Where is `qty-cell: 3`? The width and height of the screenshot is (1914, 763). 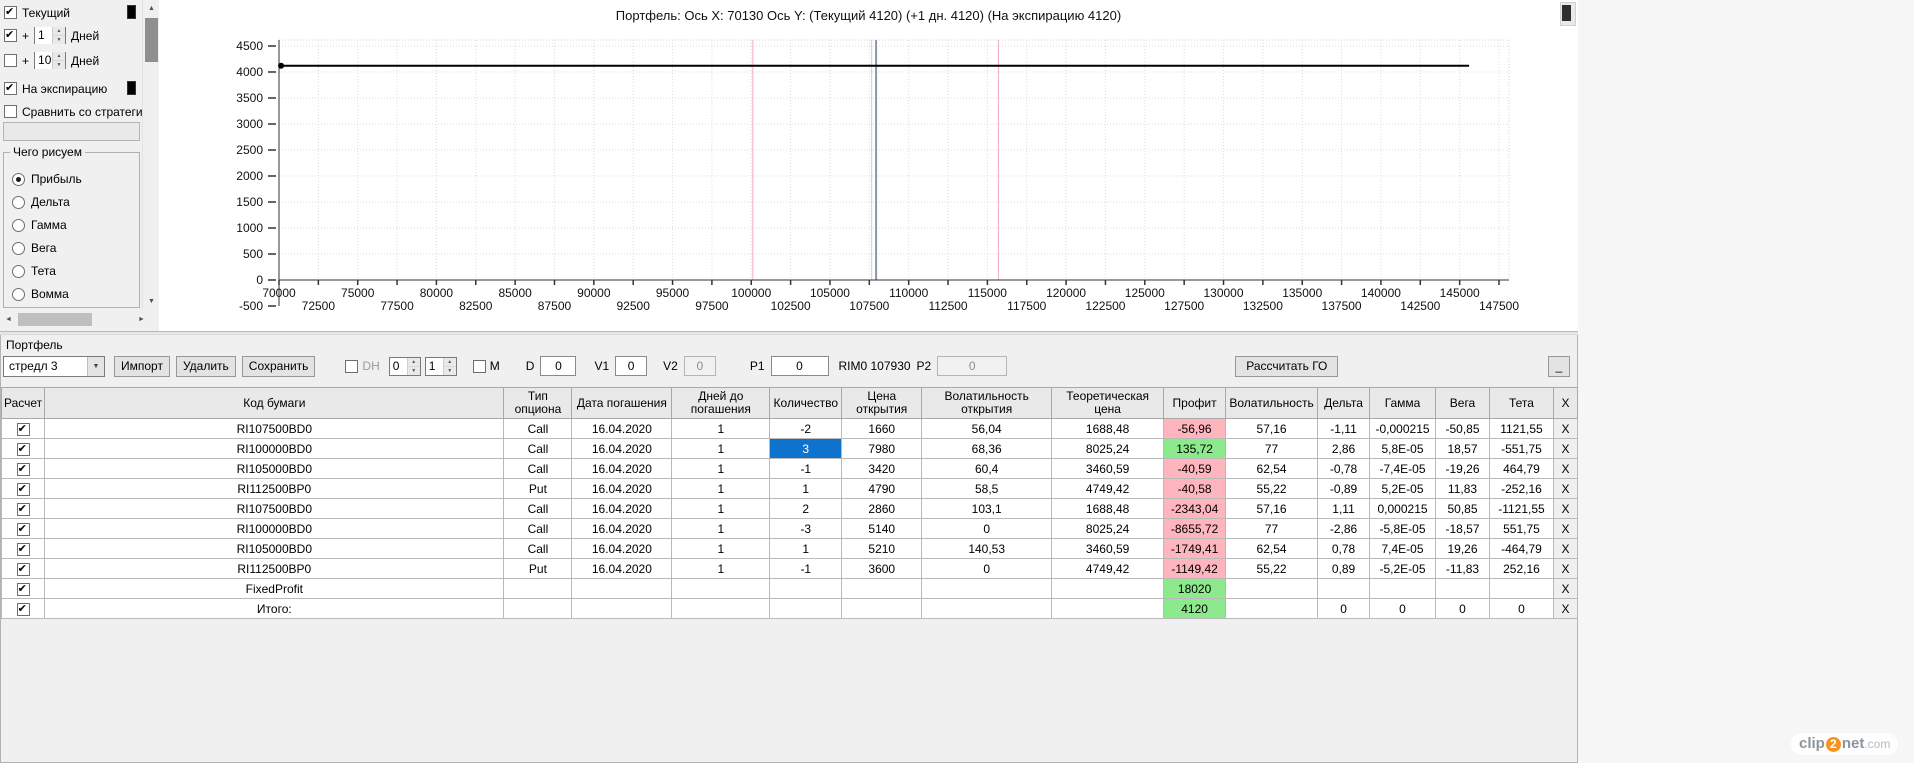
qty-cell: 3 is located at coordinates (806, 448).